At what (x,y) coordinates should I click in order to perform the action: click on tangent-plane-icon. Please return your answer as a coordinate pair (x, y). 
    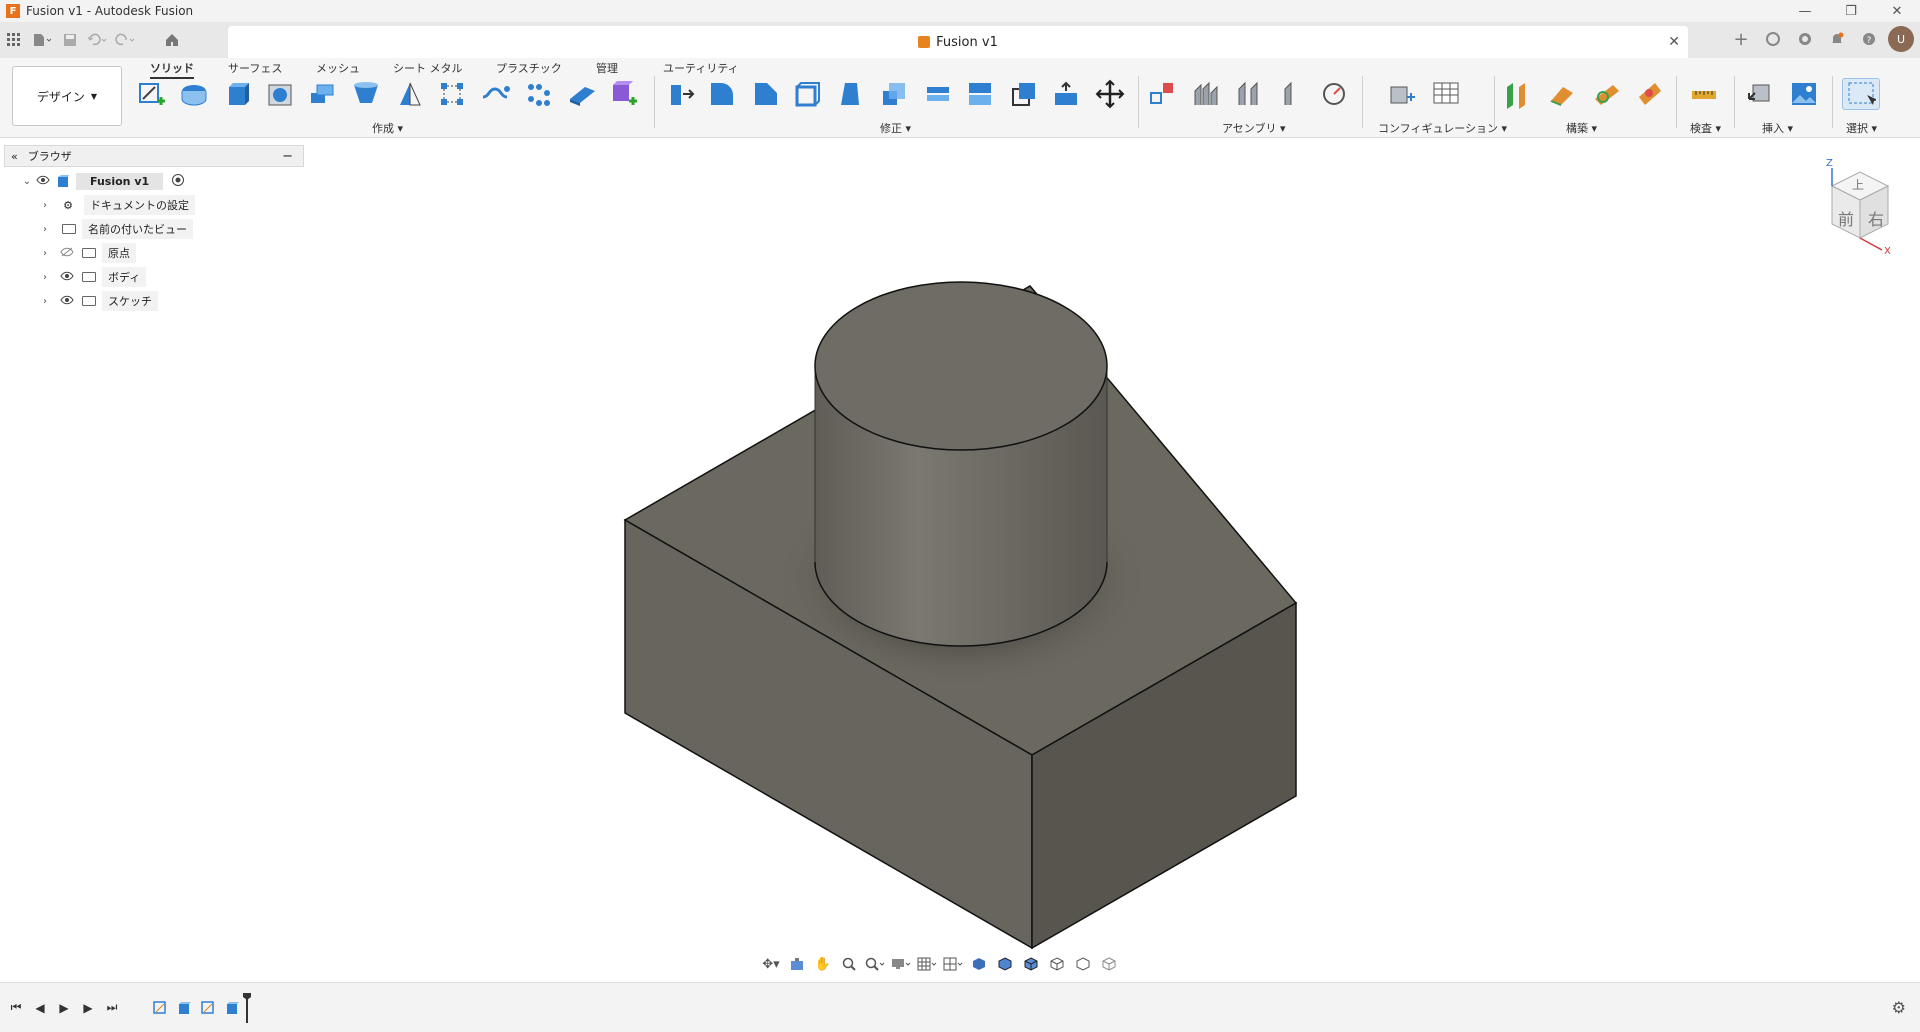
    Looking at the image, I should click on (1606, 94).